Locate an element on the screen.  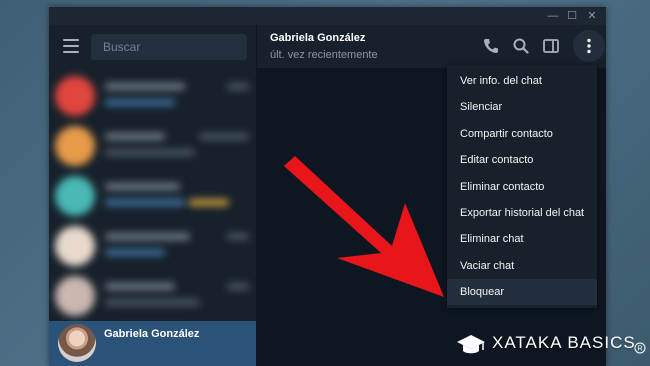
registered-mark-icon: R is located at coordinates (640, 348).